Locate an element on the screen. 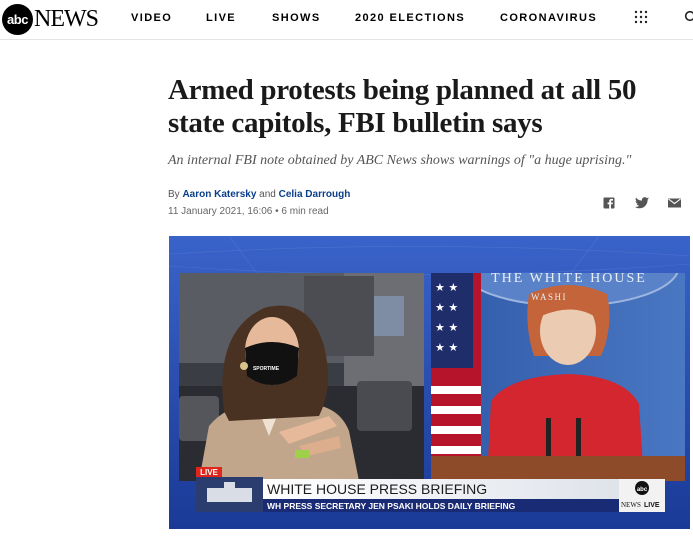 The height and width of the screenshot is (540, 693). logo-news-text: NEWS is located at coordinates (66, 18).